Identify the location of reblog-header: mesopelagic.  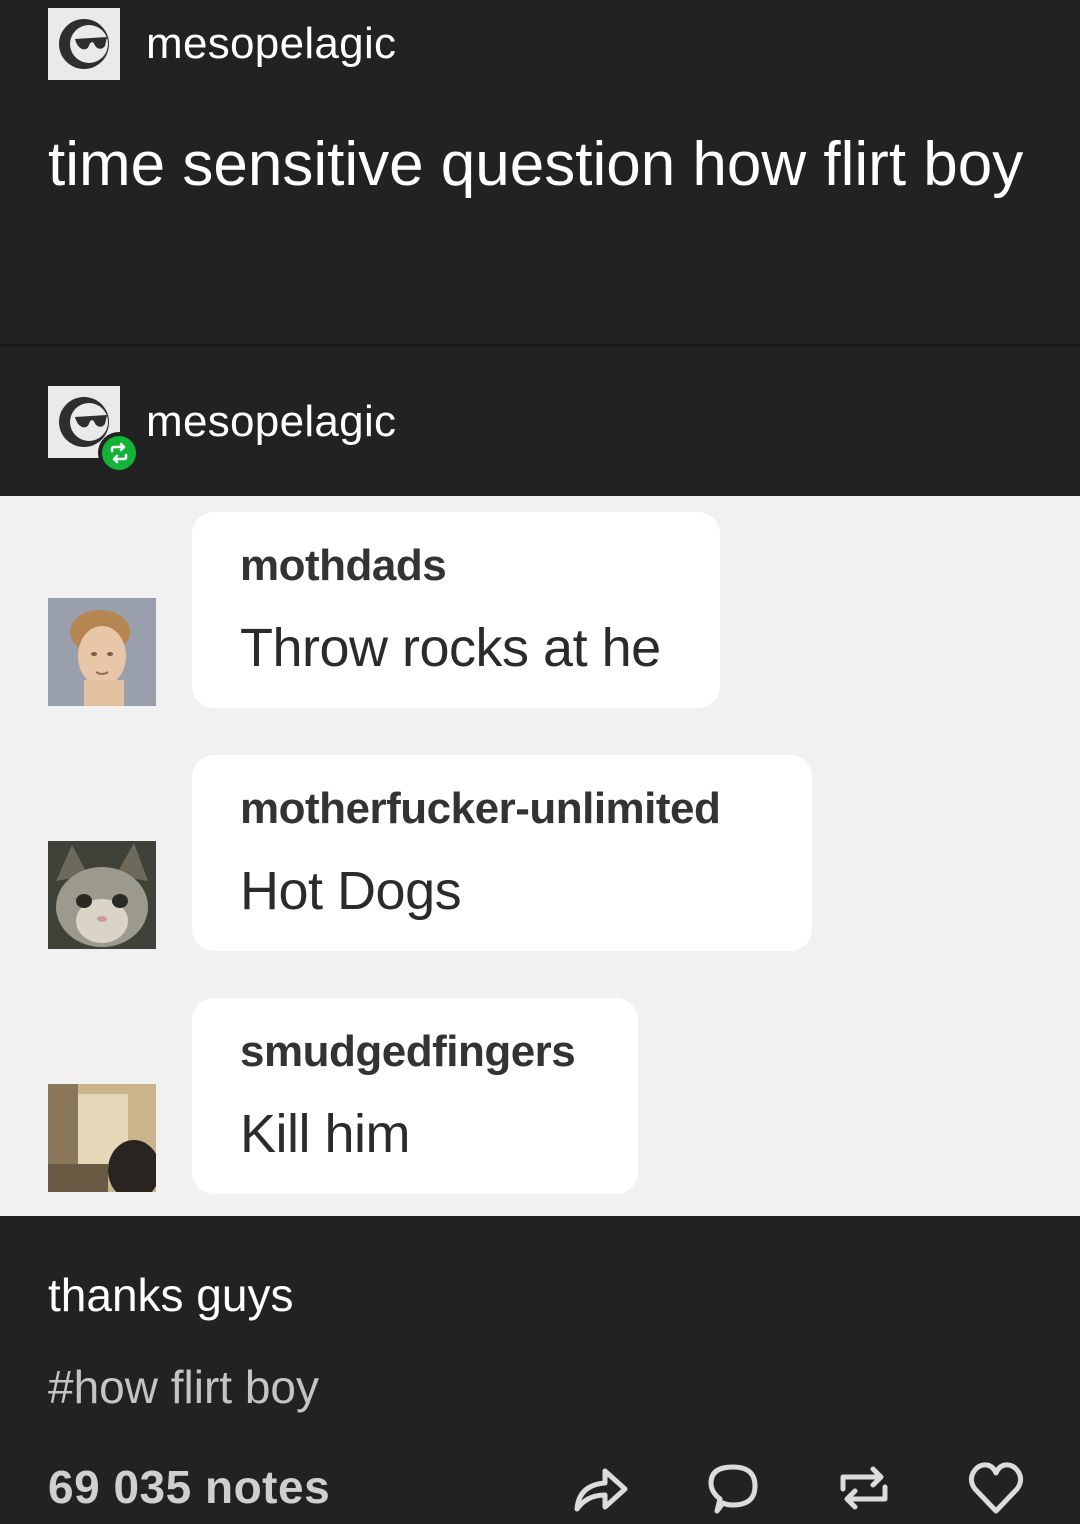
(222, 430).